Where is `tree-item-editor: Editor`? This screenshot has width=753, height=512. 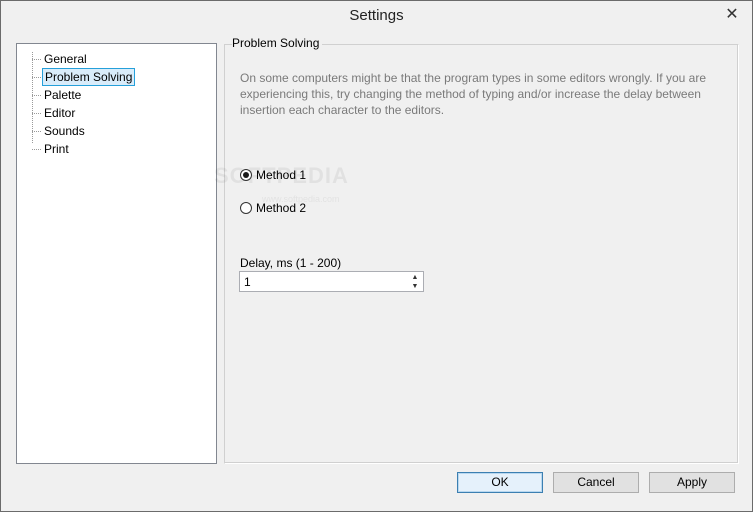
tree-item-editor: Editor is located at coordinates (112, 113).